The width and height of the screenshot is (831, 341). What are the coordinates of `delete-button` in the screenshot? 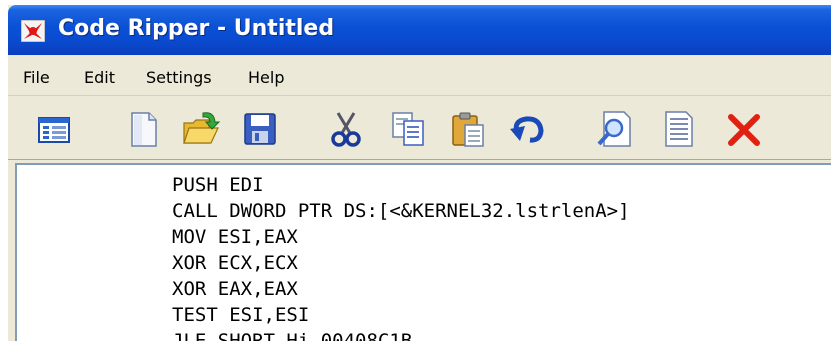 It's located at (744, 129).